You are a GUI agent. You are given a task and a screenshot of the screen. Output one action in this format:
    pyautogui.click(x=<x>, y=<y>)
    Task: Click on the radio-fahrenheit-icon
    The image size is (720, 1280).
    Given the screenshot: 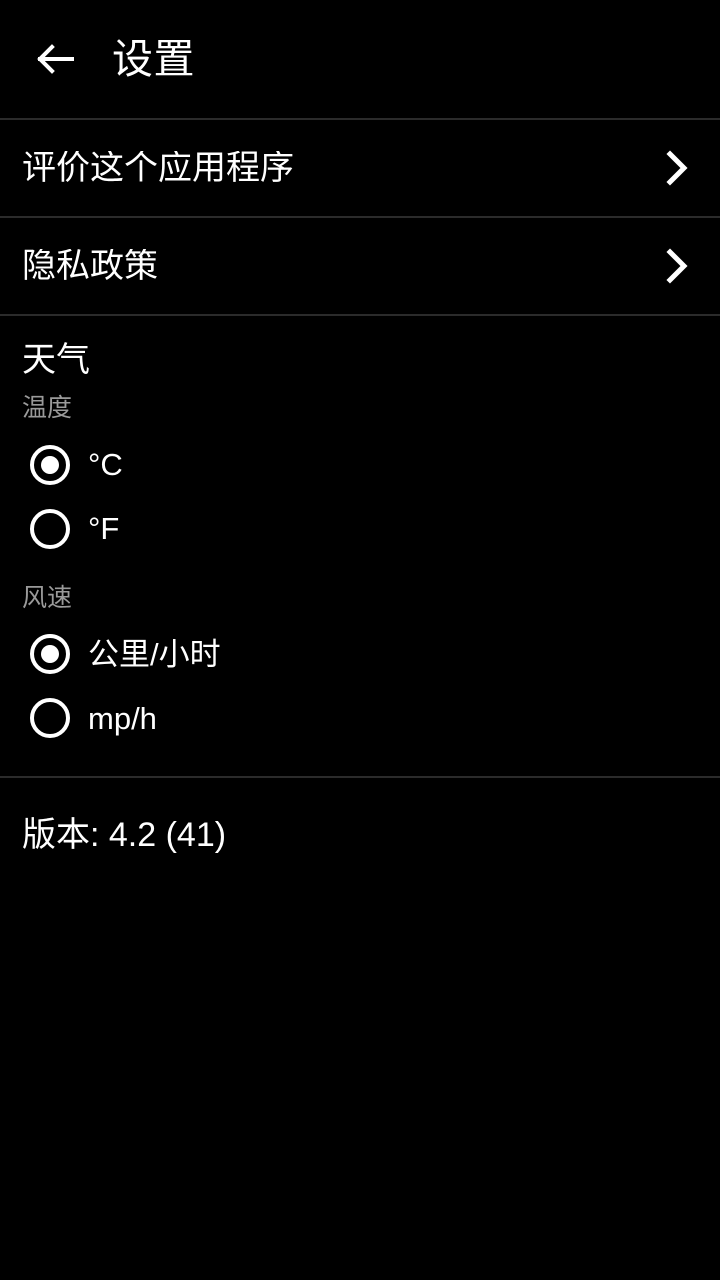 What is the action you would take?
    pyautogui.click(x=50, y=528)
    